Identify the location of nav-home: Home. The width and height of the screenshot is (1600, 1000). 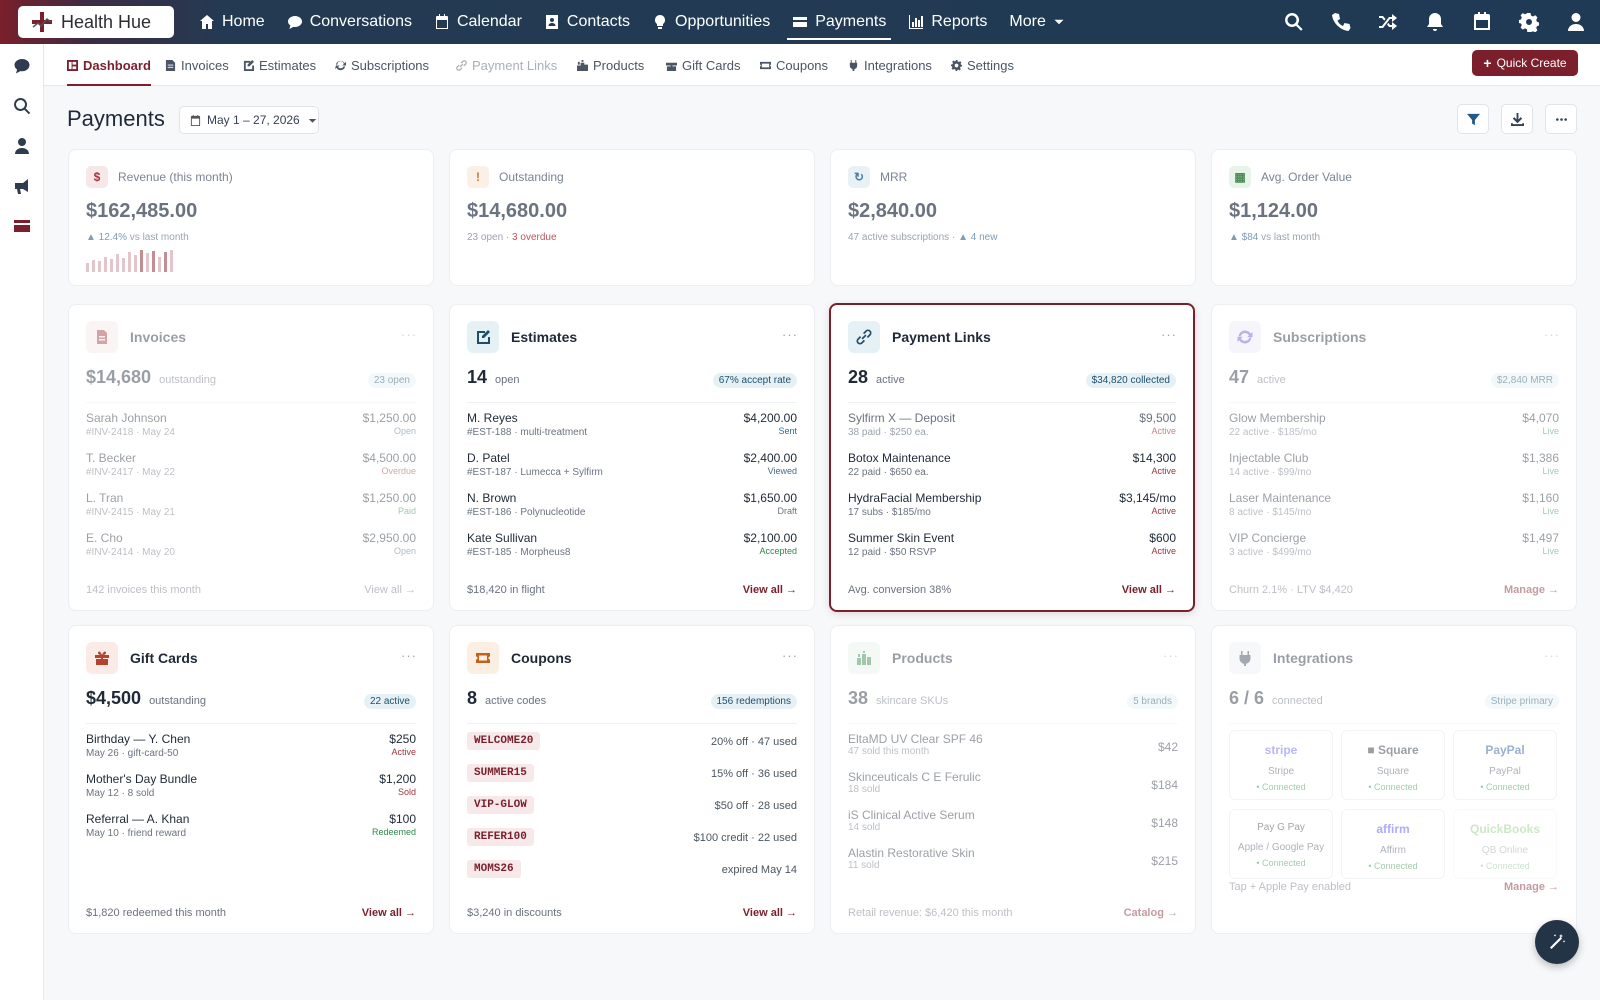
(232, 22).